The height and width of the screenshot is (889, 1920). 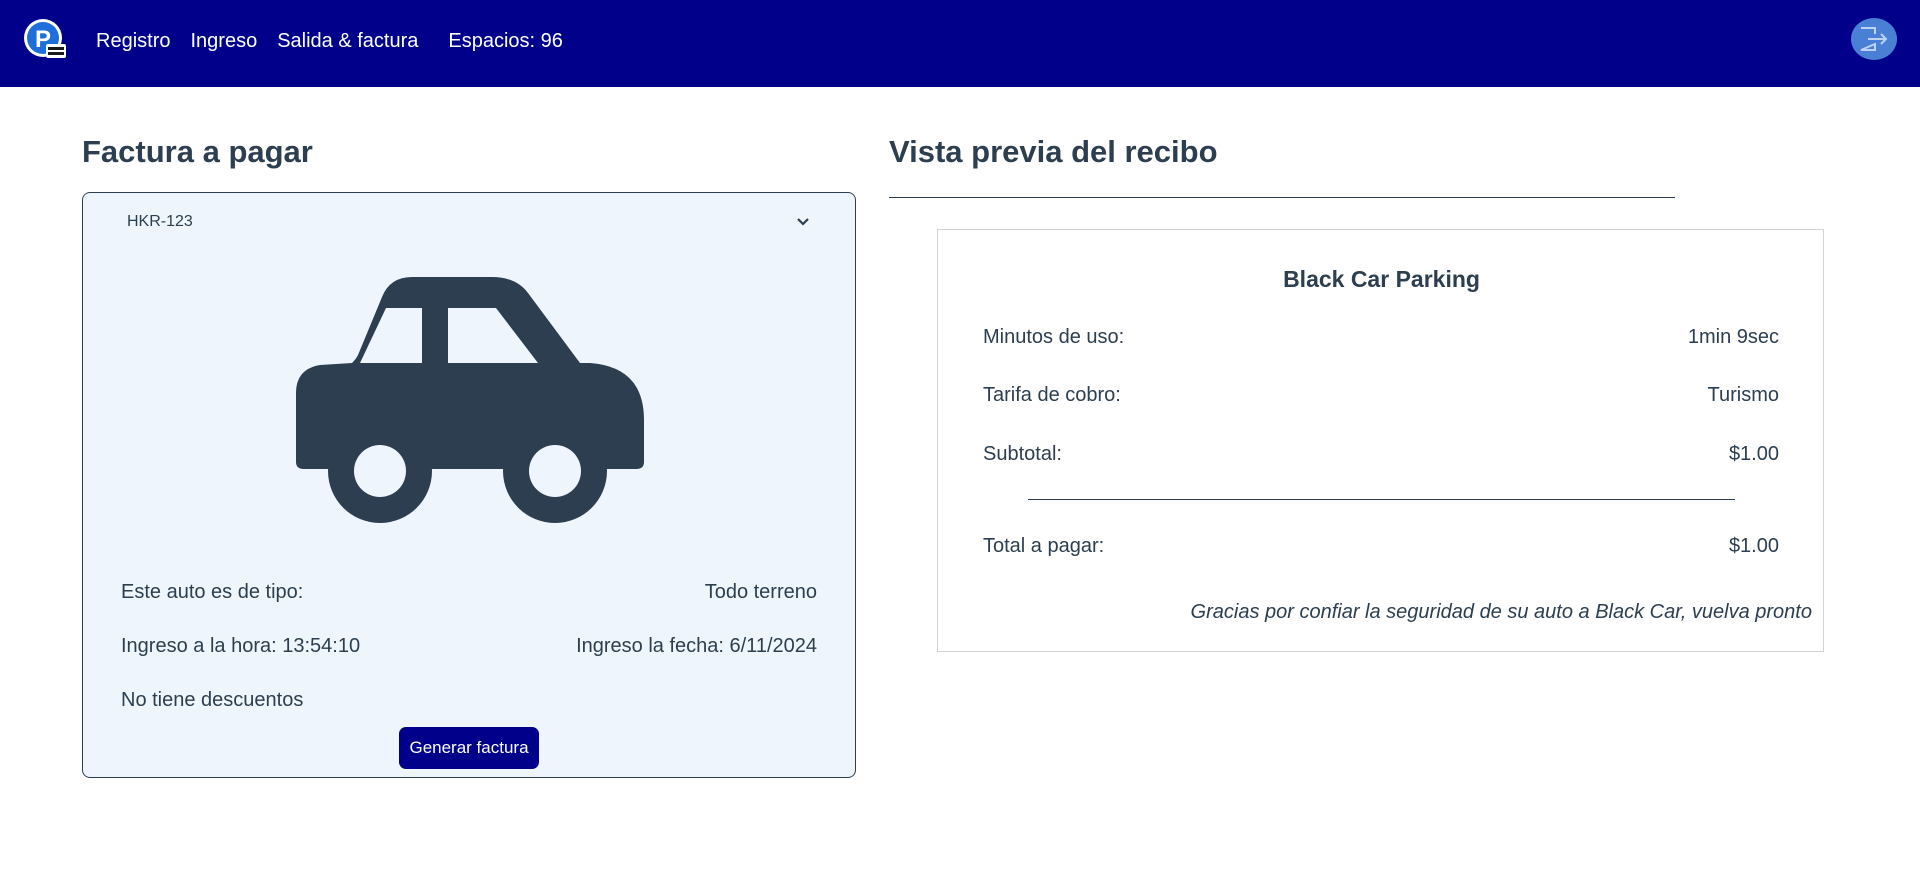 What do you see at coordinates (1054, 337) in the screenshot?
I see `receipt-row-label: Minutos de uso:` at bounding box center [1054, 337].